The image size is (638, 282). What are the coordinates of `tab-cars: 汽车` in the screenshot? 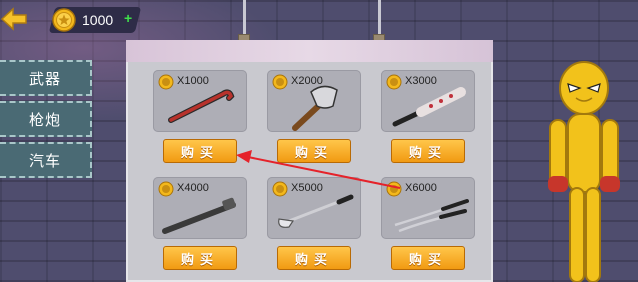 It's located at (46, 160).